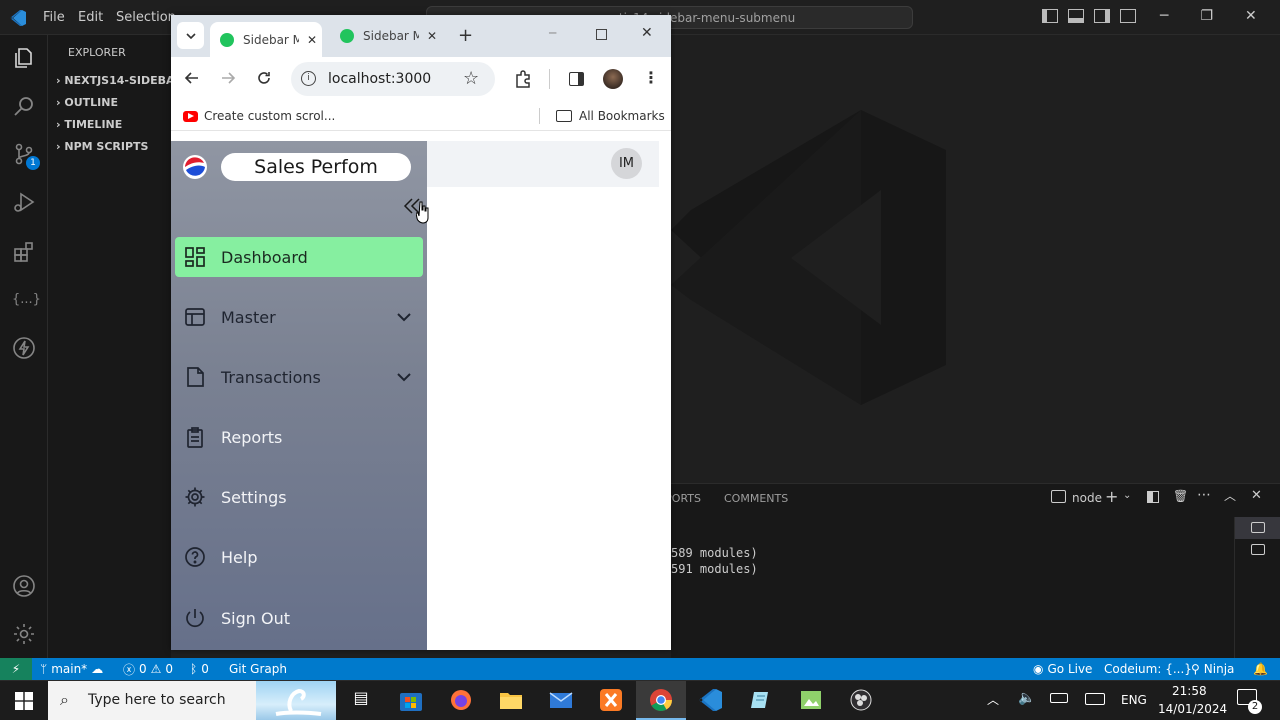 Image resolution: width=1280 pixels, height=720 pixels. I want to click on restore-icon: ❐, so click(1206, 16).